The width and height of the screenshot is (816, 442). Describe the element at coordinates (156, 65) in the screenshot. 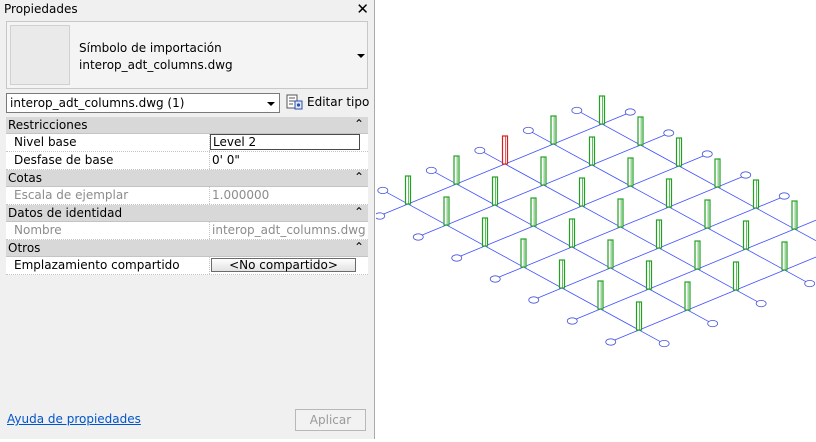

I see `type-name: interop_adt_columns.dwg` at that location.